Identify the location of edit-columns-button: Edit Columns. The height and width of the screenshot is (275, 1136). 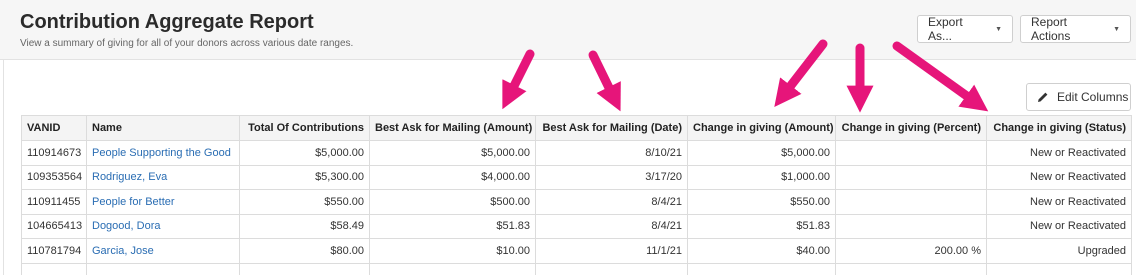
(1078, 97).